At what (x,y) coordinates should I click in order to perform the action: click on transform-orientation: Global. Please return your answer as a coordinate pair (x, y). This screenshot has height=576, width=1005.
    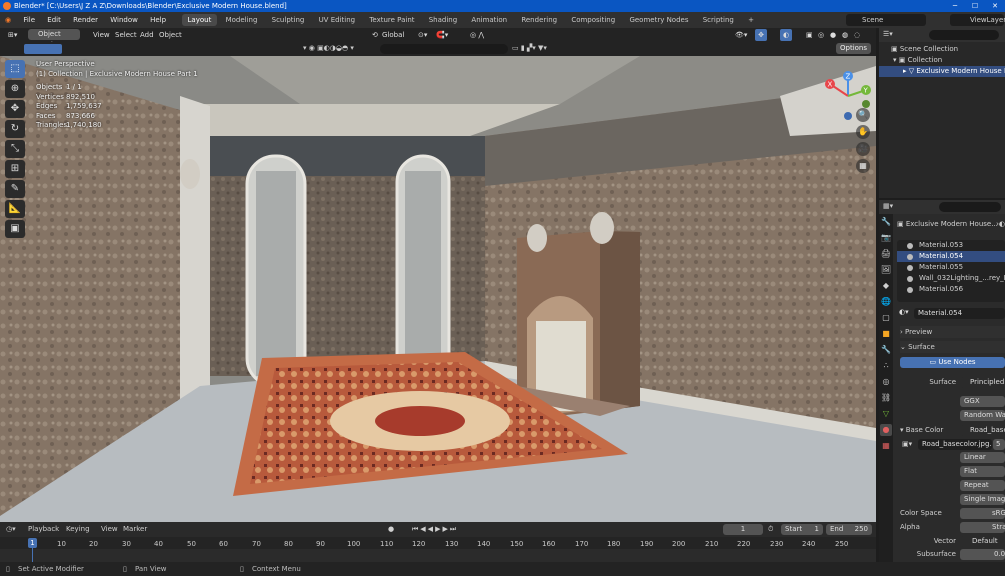
    Looking at the image, I should click on (393, 35).